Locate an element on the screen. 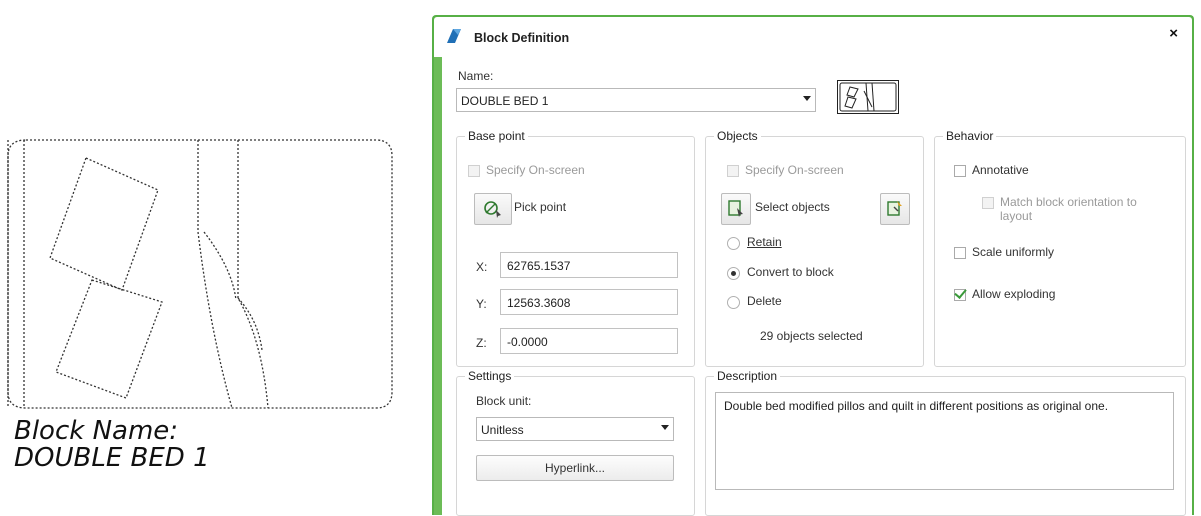  x-coordinate-input: 62765.1537 is located at coordinates (589, 265).